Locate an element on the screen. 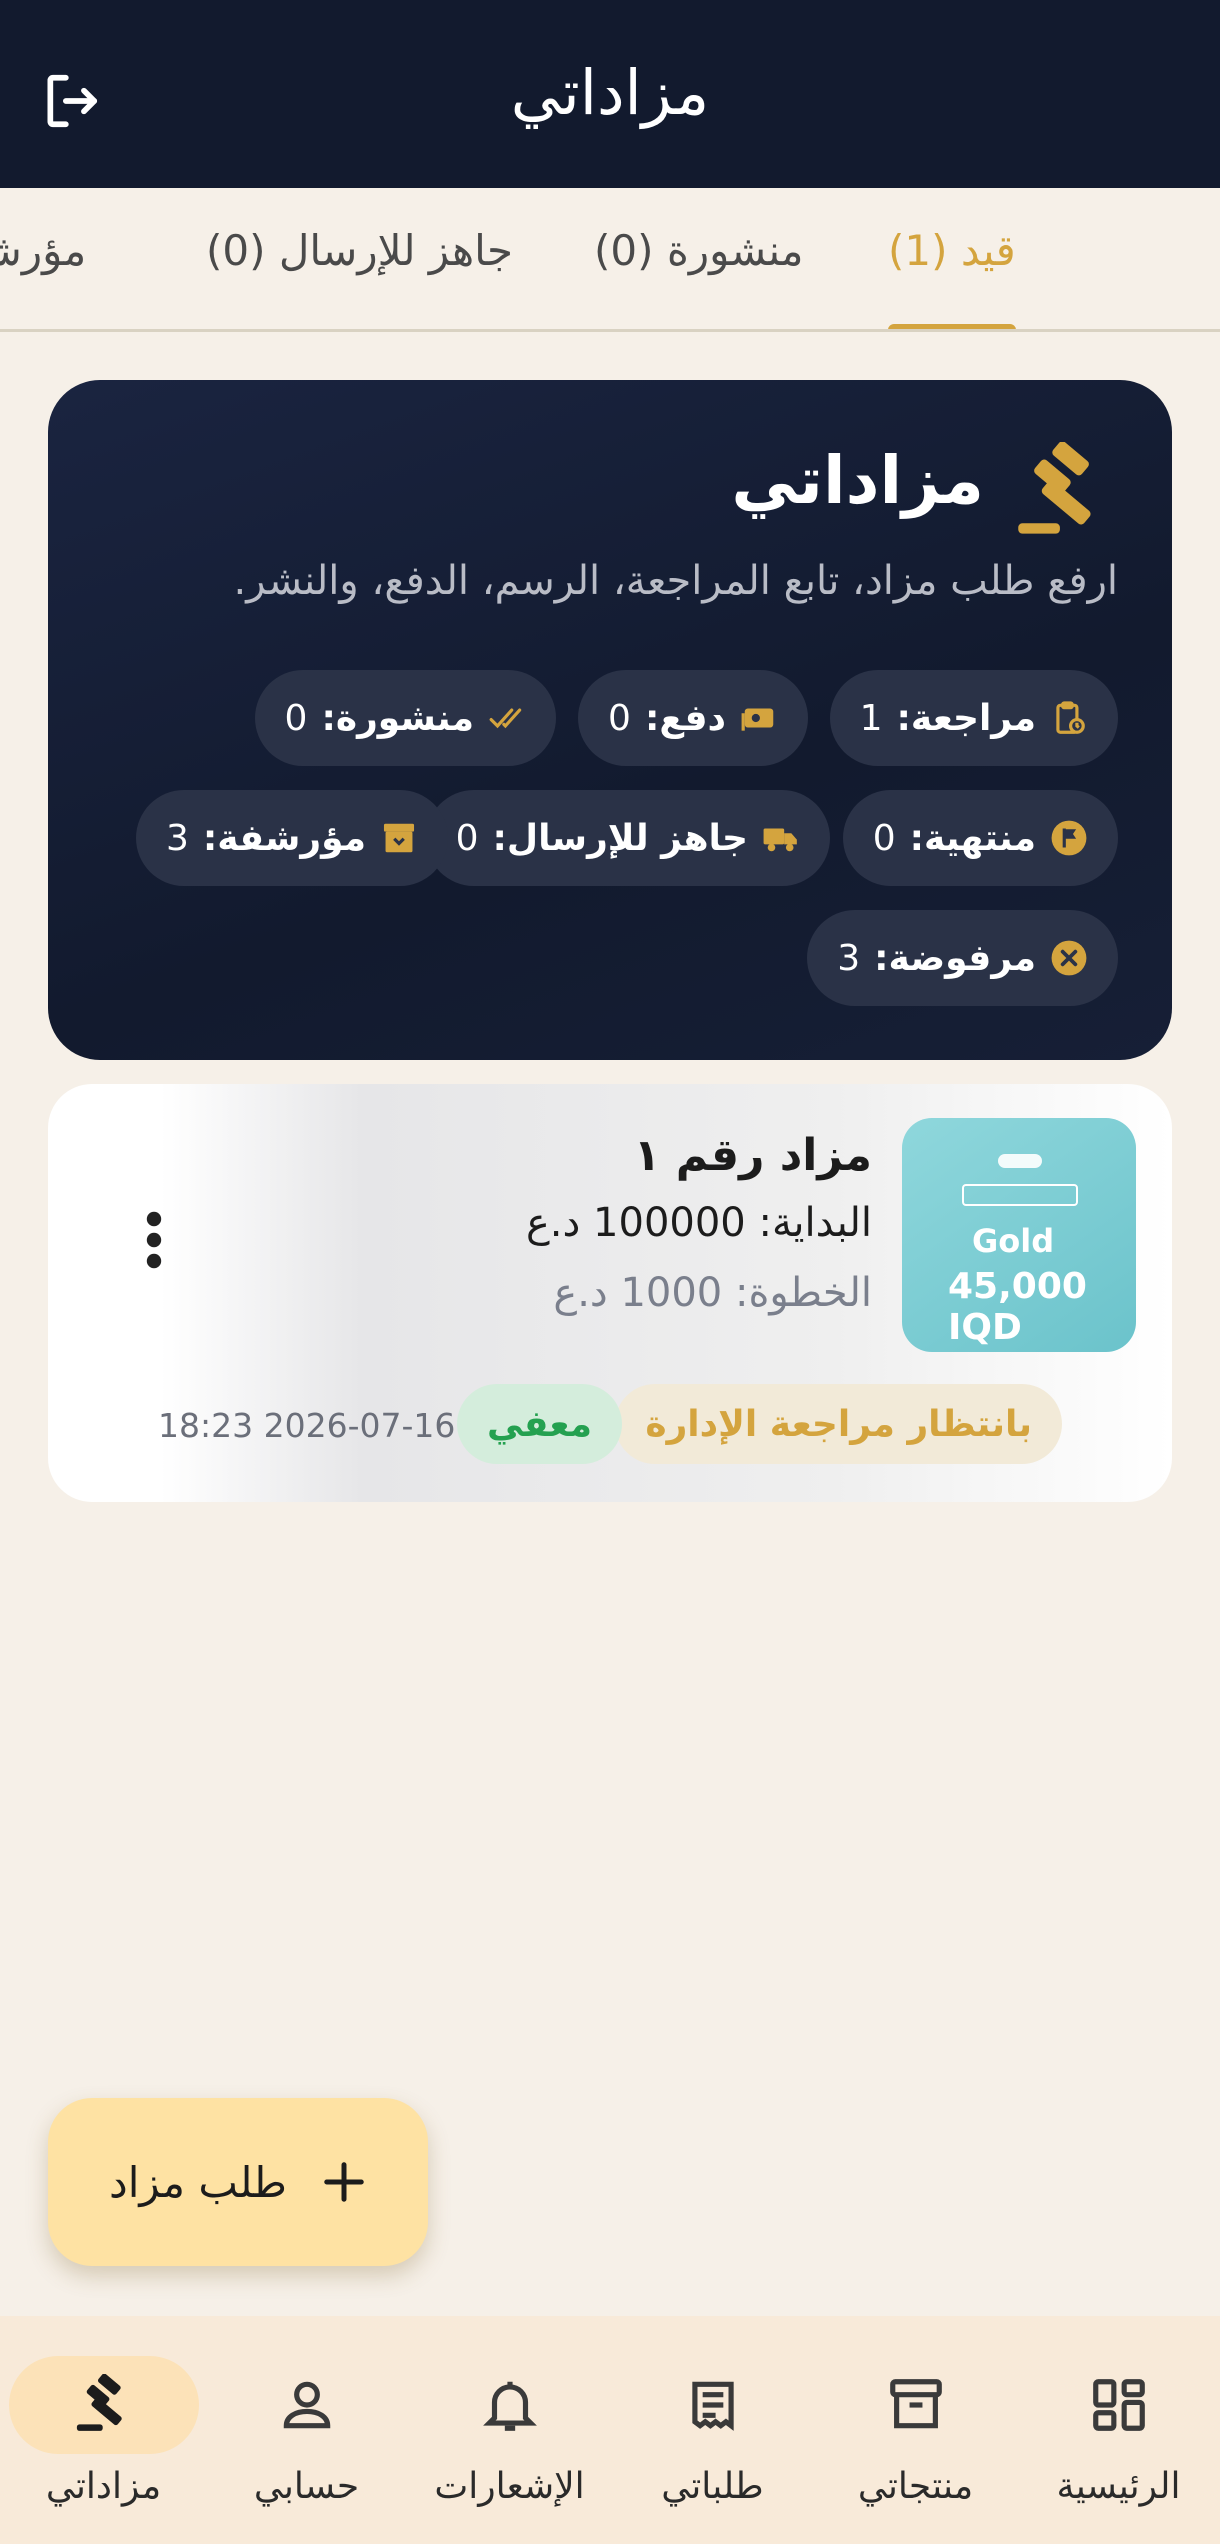 Image resolution: width=1220 pixels, height=2544 pixels. nav-item-my-auctions: مزاداتي is located at coordinates (103, 2430).